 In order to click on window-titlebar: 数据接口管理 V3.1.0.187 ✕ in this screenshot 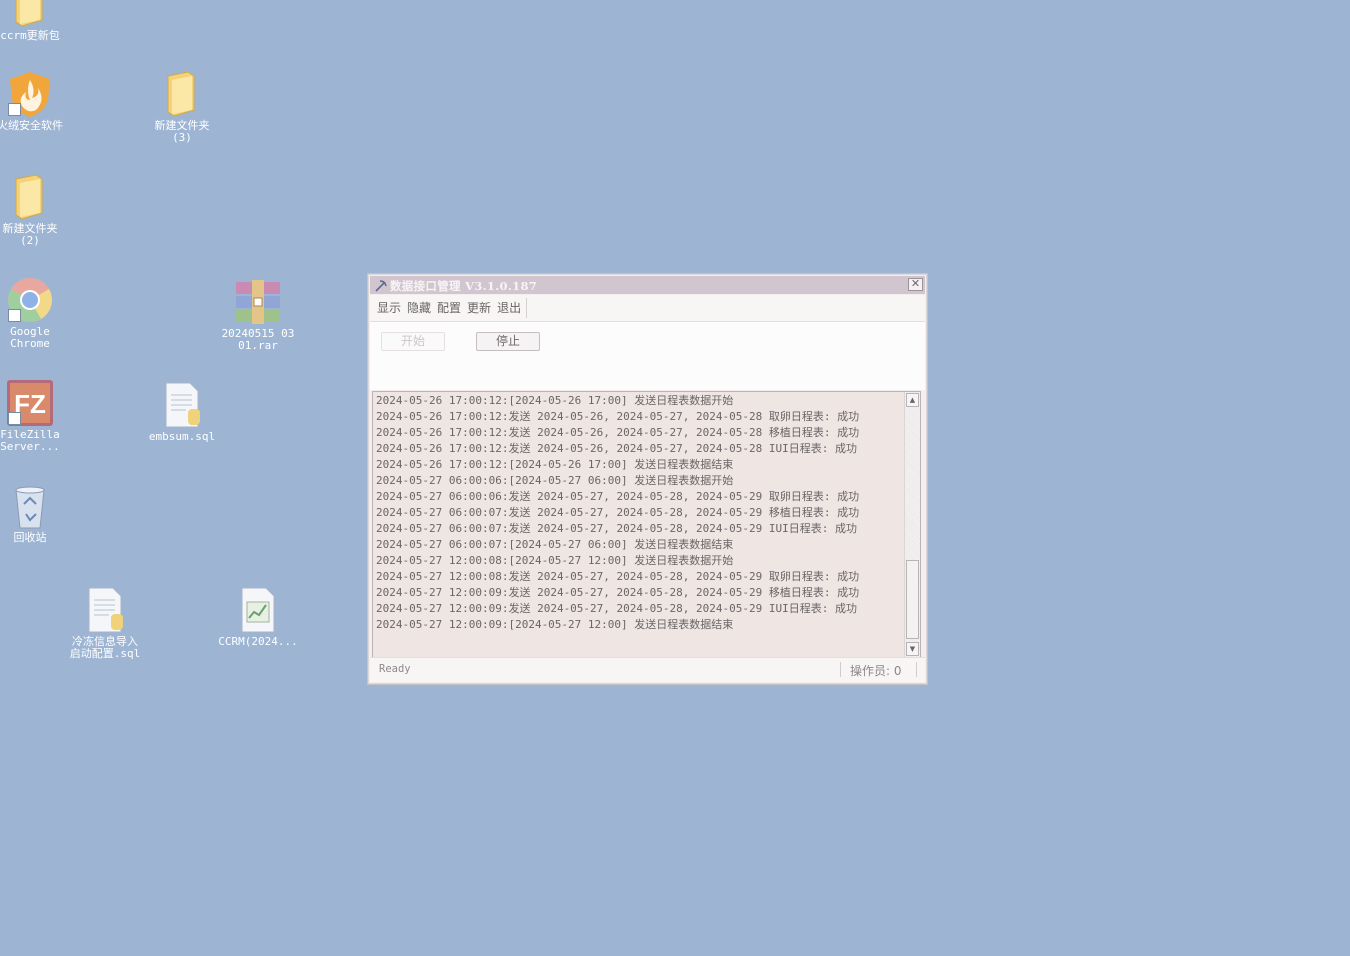, I will do `click(647, 285)`.